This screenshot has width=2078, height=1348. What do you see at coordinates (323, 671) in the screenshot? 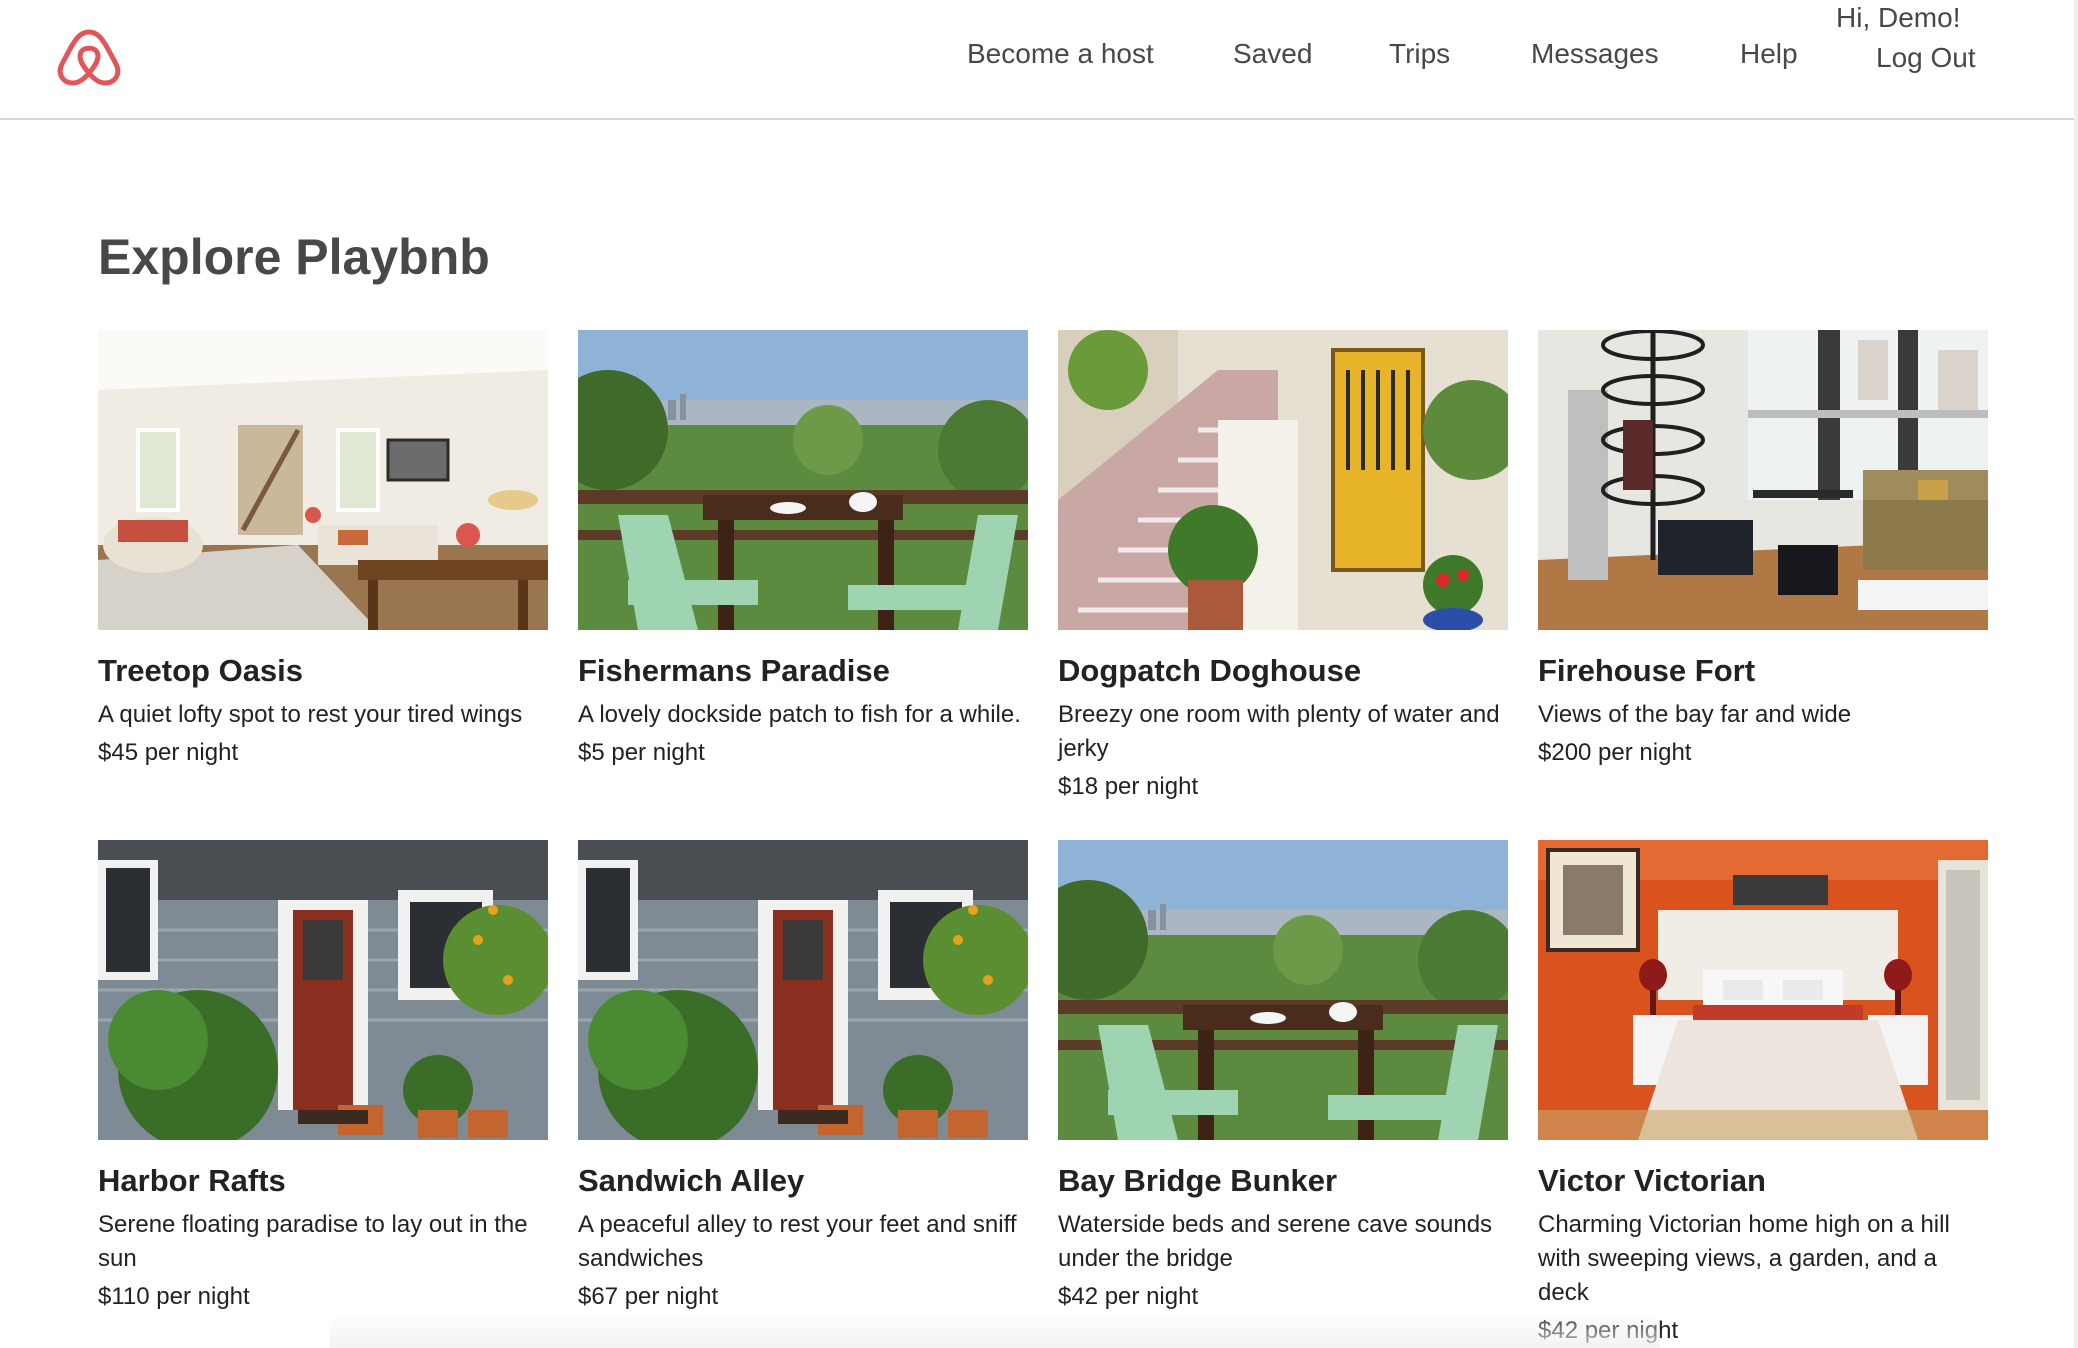
I see `listing-title: Treetop Oasis` at bounding box center [323, 671].